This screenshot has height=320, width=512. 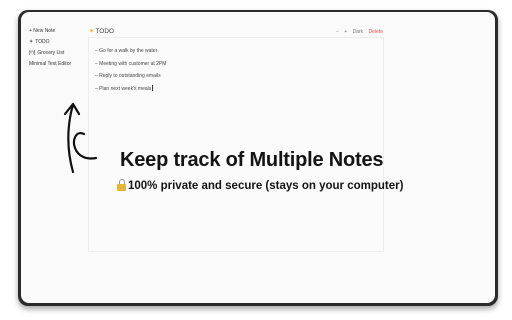 I want to click on list-item-text: – Plan next week's meals, so click(x=123, y=88).